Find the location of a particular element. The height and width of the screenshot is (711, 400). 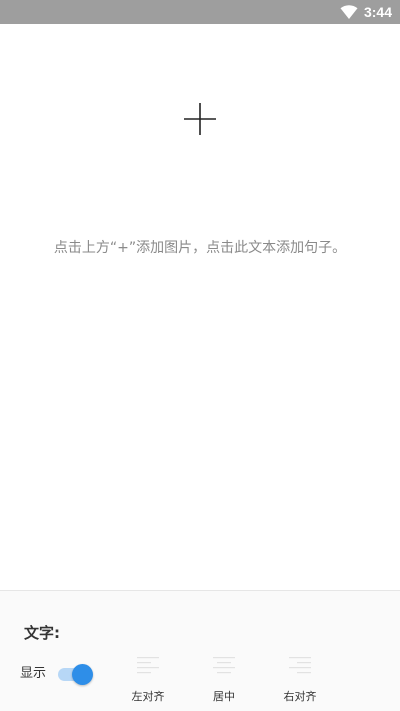

show-text-toggle is located at coordinates (75, 674).